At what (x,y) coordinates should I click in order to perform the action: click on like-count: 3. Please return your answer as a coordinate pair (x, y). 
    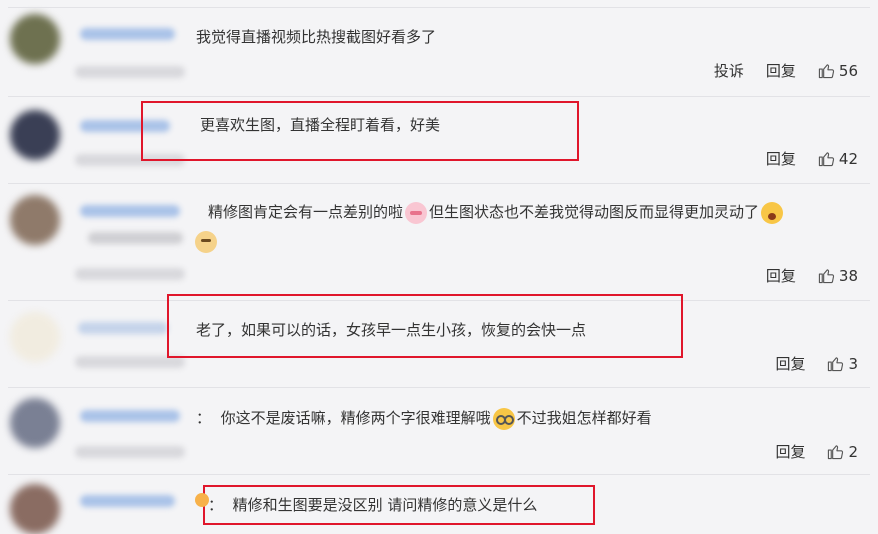
    Looking at the image, I should click on (853, 363).